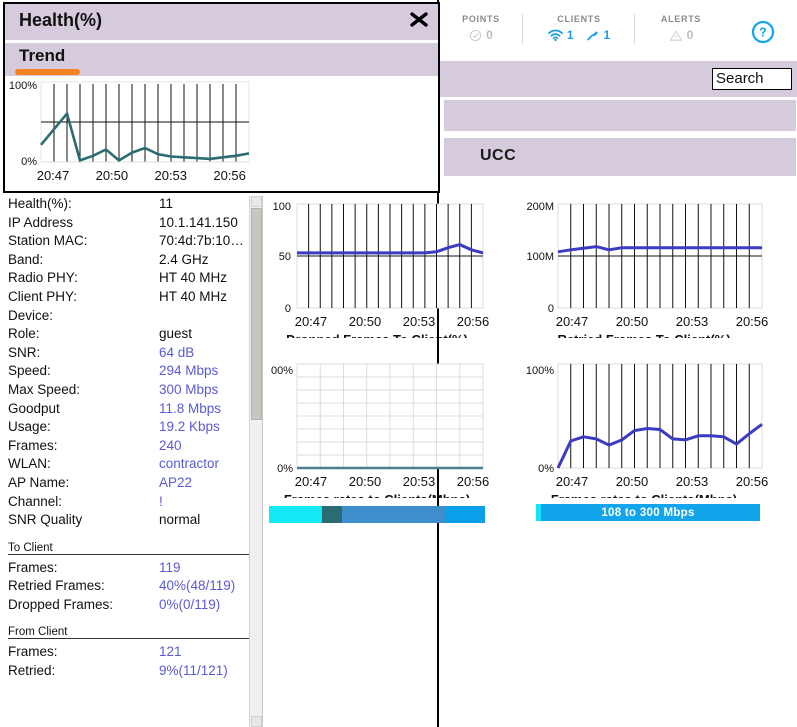  Describe the element at coordinates (377, 495) in the screenshot. I see `frames-rates-to-clients-left-caption: Frames rates to Clients(Mbps)` at that location.